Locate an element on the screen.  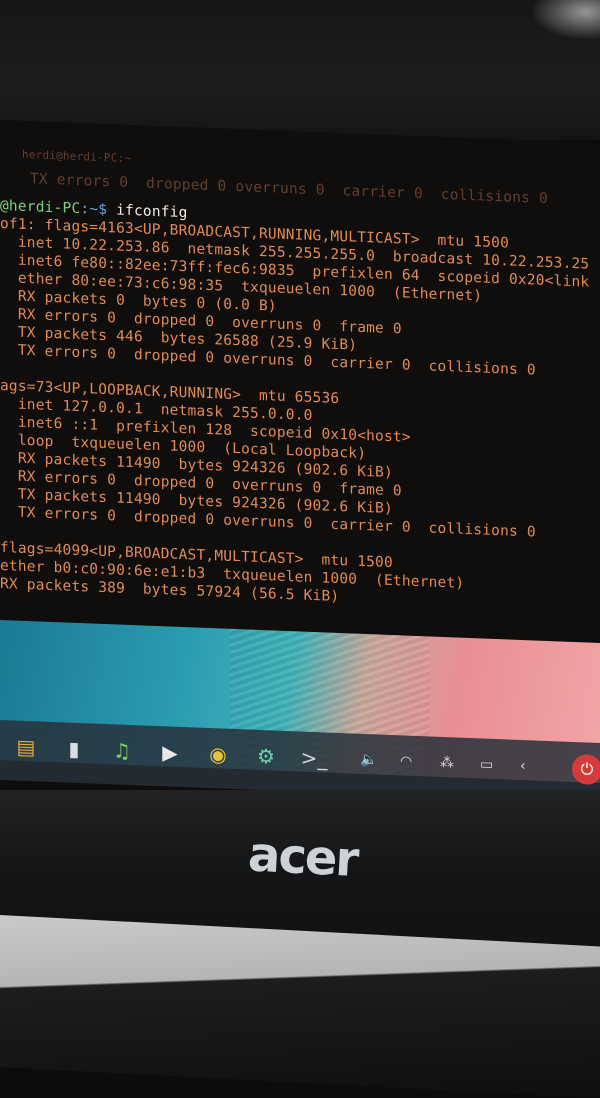
music-icon: ♫ is located at coordinates (122, 750).